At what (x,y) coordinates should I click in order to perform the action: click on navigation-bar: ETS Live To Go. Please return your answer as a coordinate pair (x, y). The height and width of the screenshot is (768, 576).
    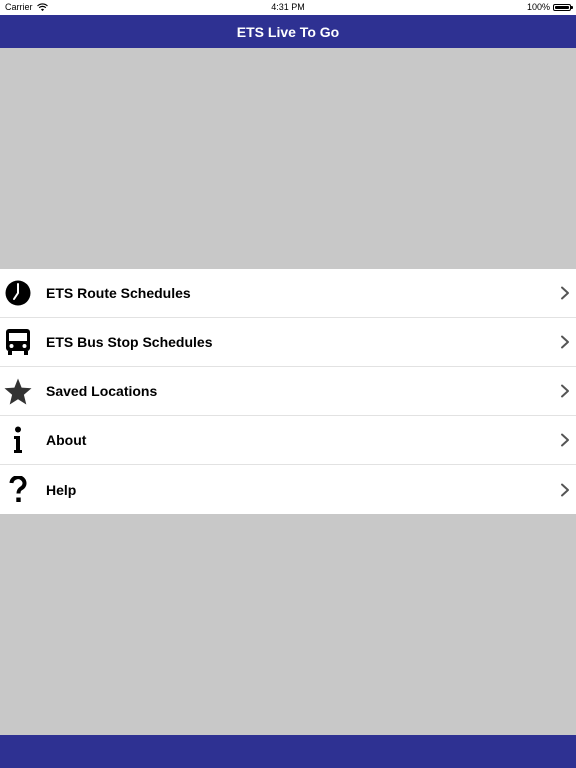
    Looking at the image, I should click on (288, 31).